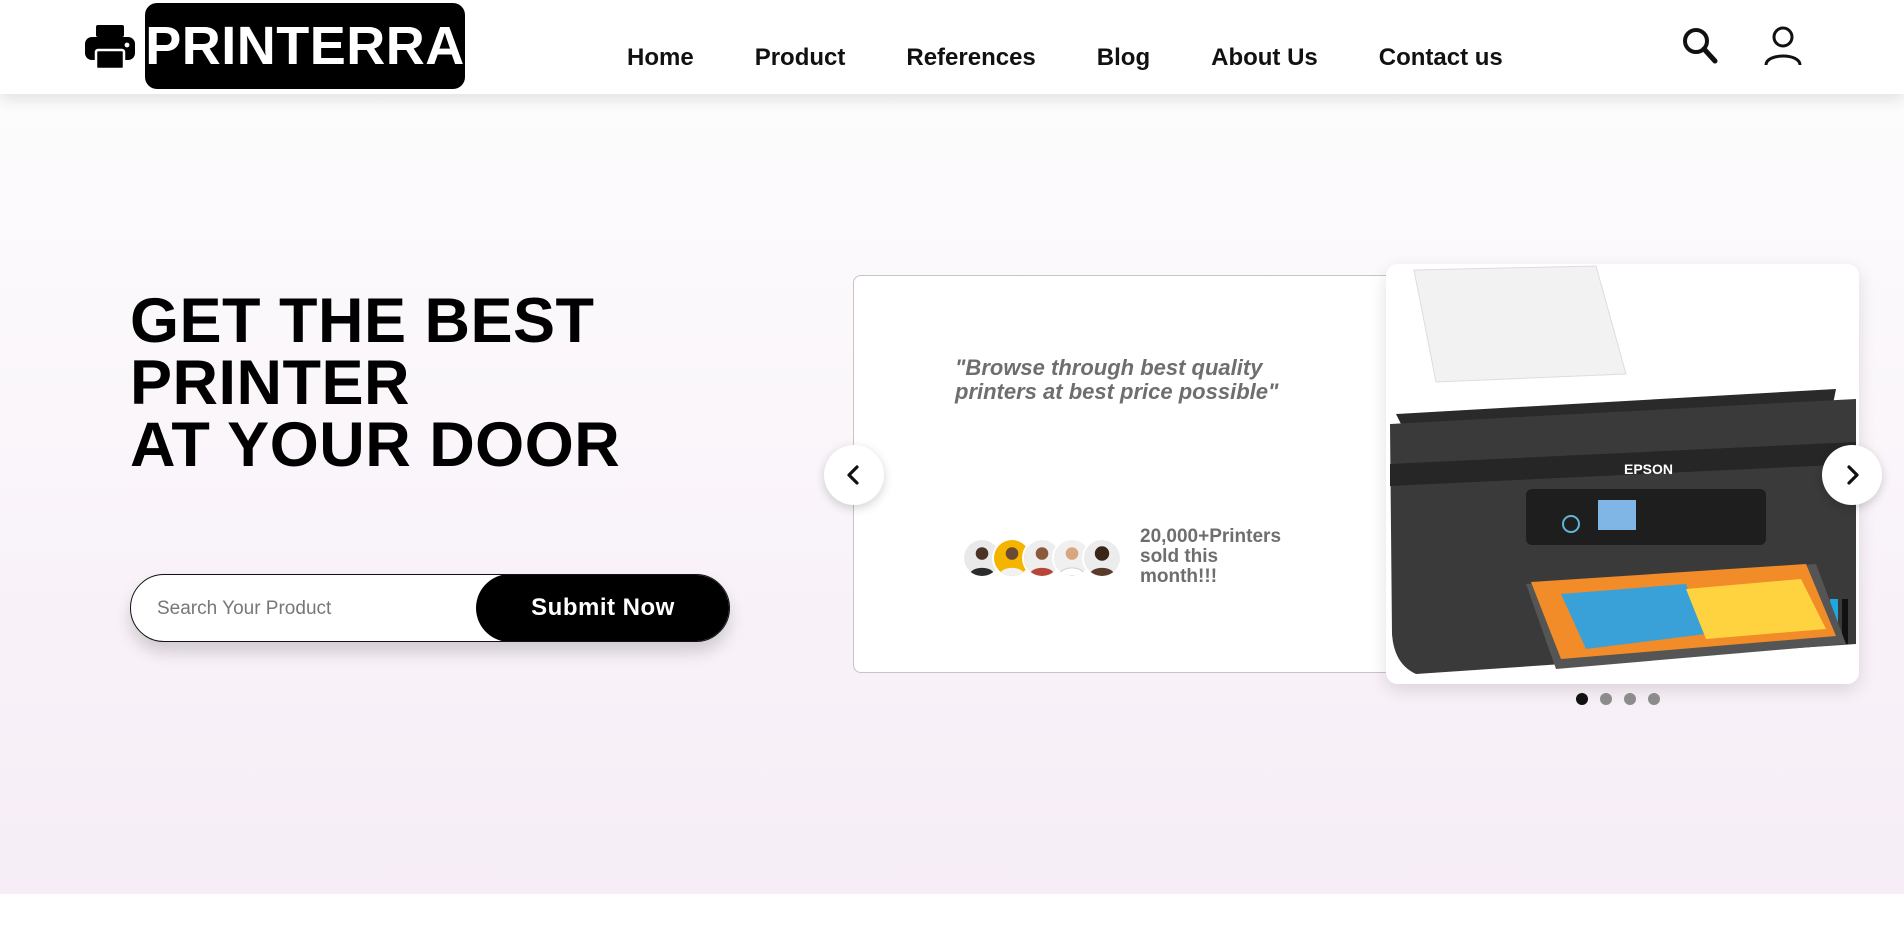  I want to click on user-icon, so click(1783, 46).